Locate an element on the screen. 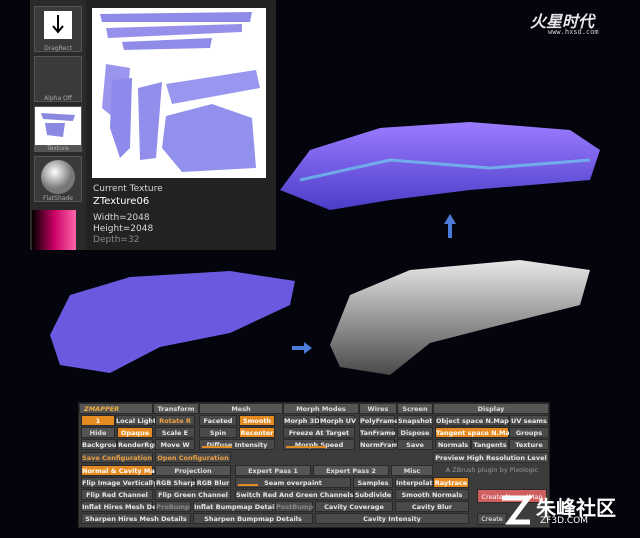  arrow-up-icon is located at coordinates (450, 226).